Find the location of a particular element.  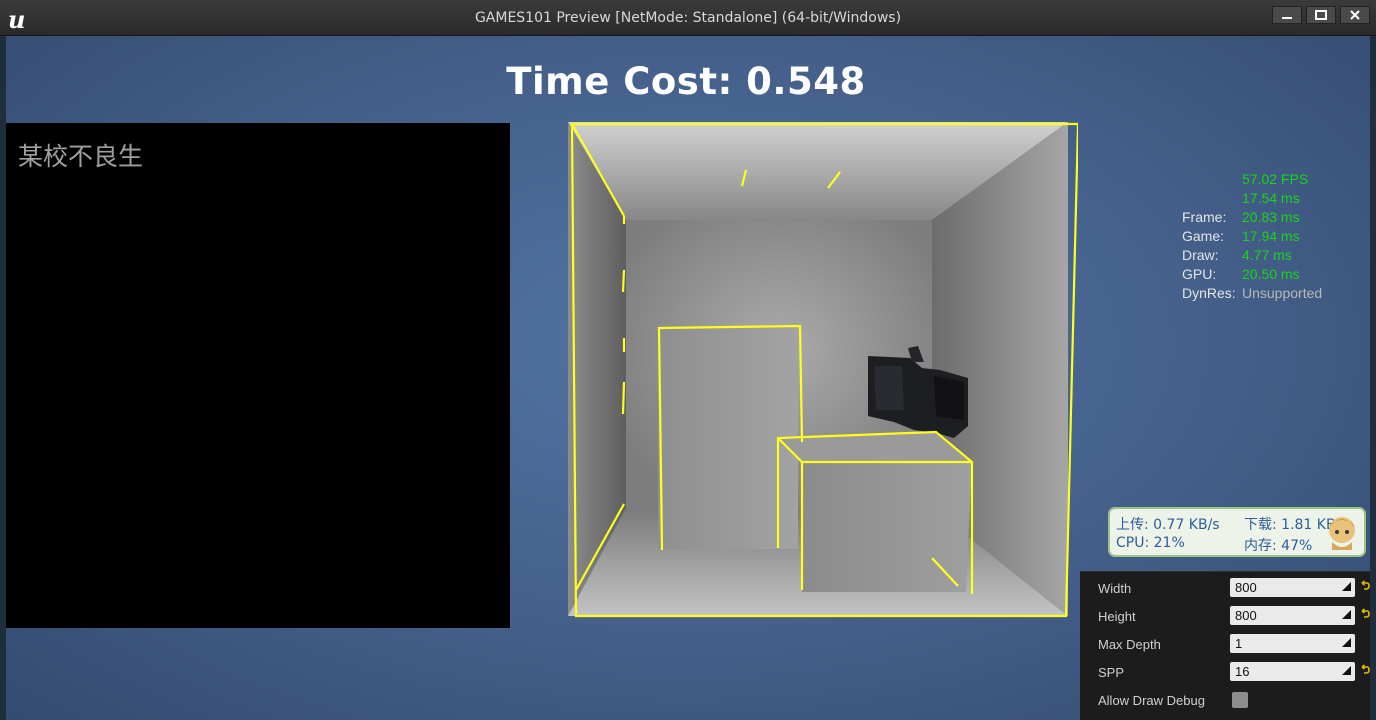

stat-label: DynRes: is located at coordinates (1209, 293).